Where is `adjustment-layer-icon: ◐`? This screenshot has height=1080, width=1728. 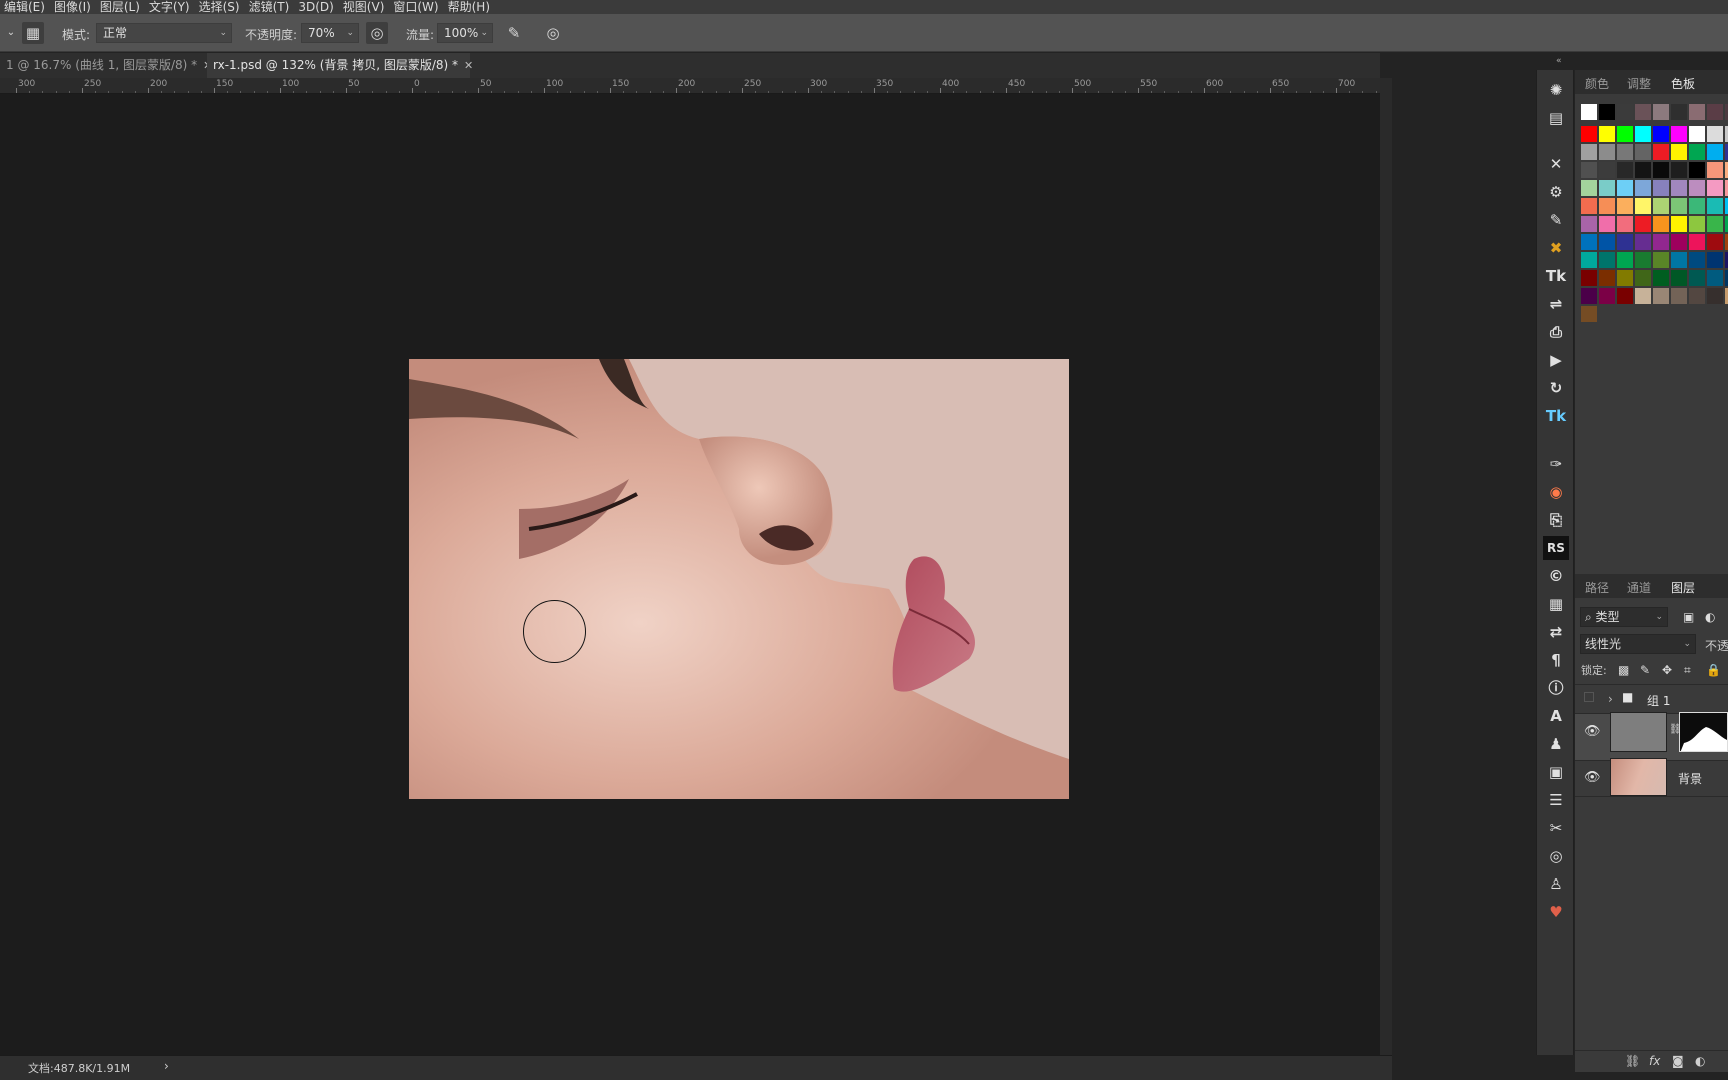 adjustment-layer-icon: ◐ is located at coordinates (1700, 1061).